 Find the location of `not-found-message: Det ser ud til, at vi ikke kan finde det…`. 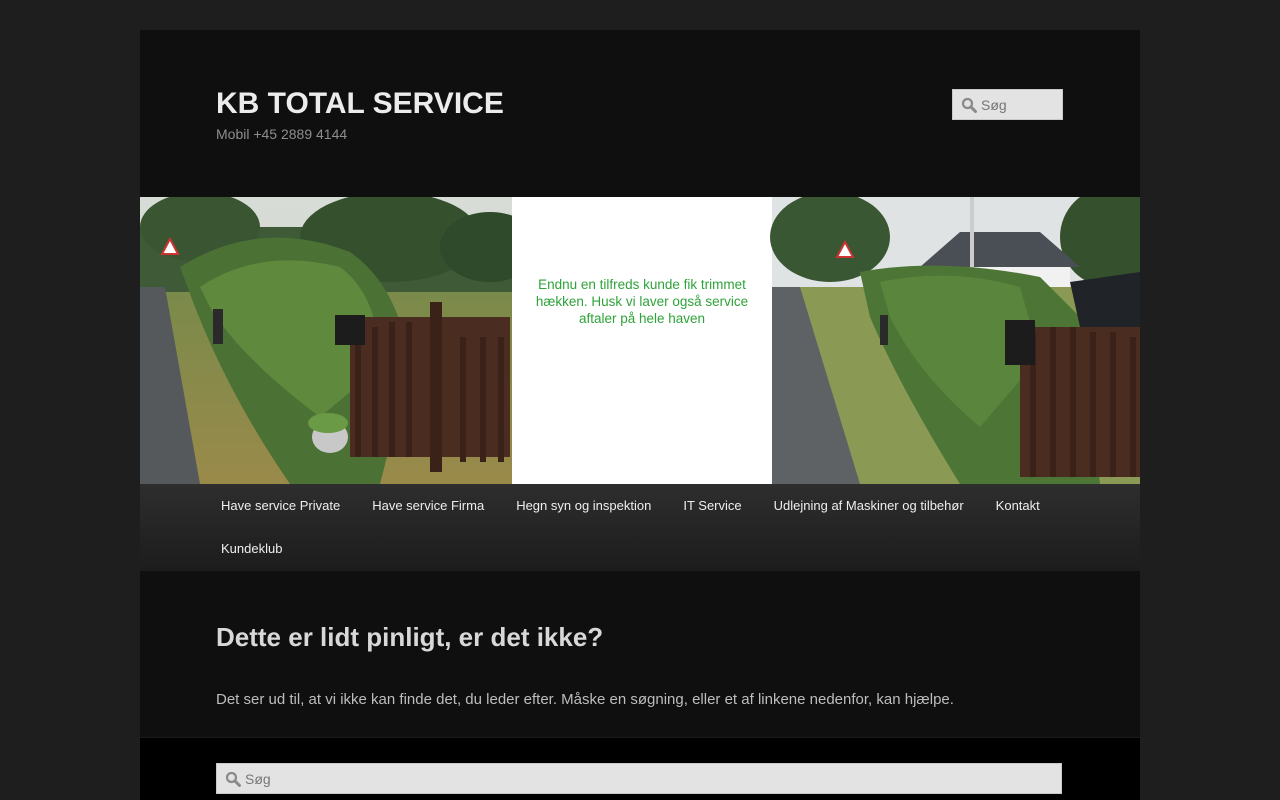

not-found-message: Det ser ud til, at vi ikke kan finde det… is located at coordinates (585, 699).